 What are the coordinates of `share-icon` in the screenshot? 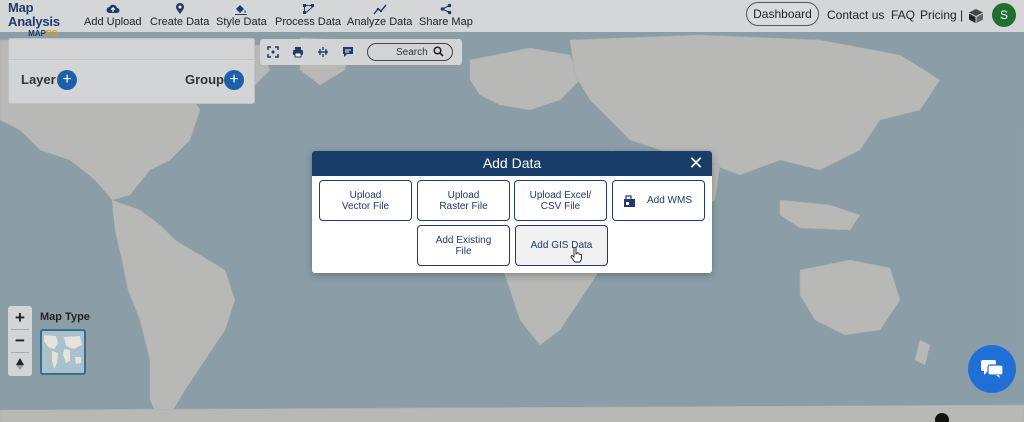 It's located at (446, 8).